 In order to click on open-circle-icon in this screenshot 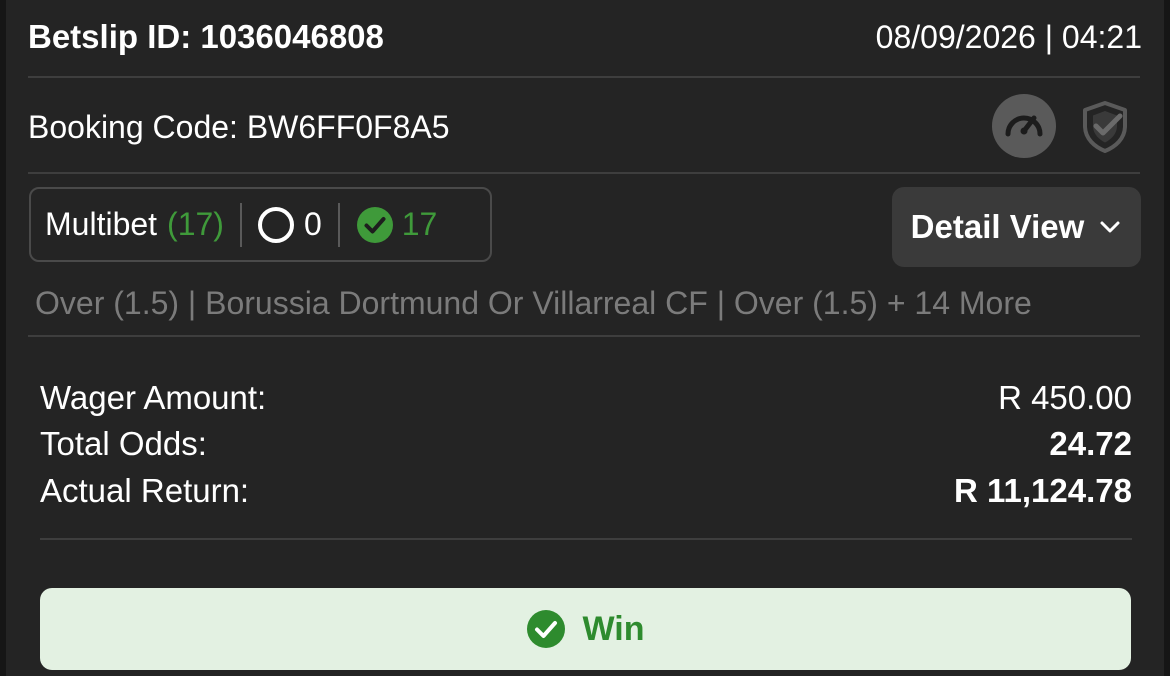, I will do `click(275, 224)`.